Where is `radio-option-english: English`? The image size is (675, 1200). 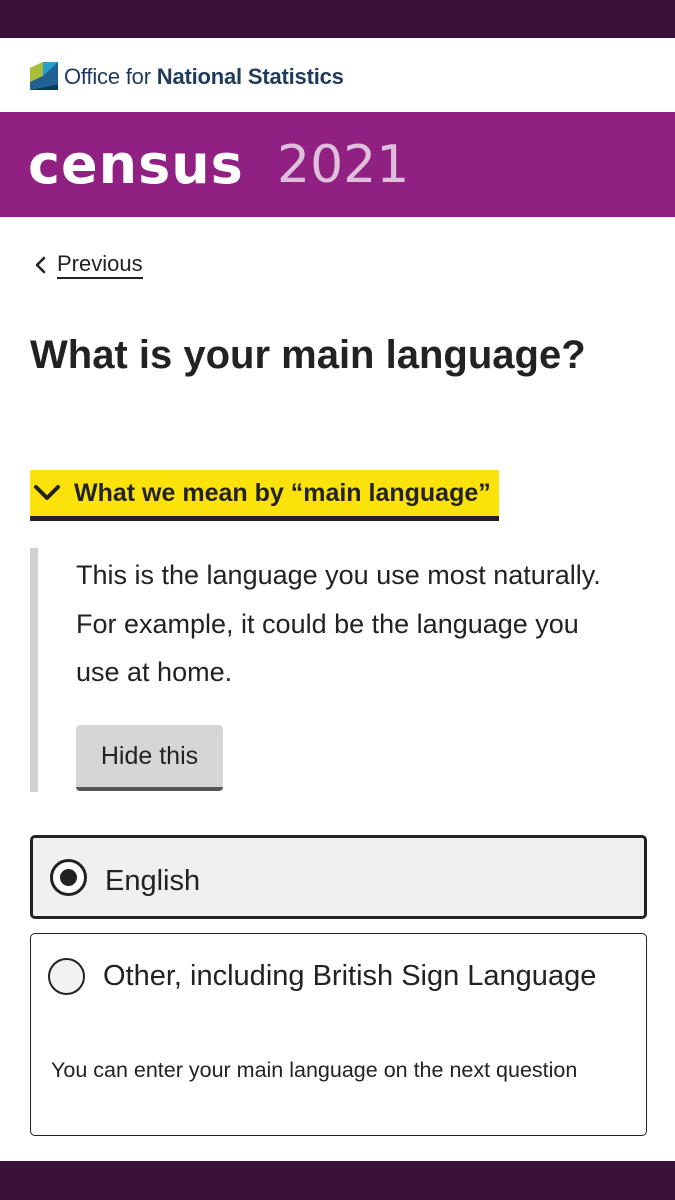 radio-option-english: English is located at coordinates (338, 877).